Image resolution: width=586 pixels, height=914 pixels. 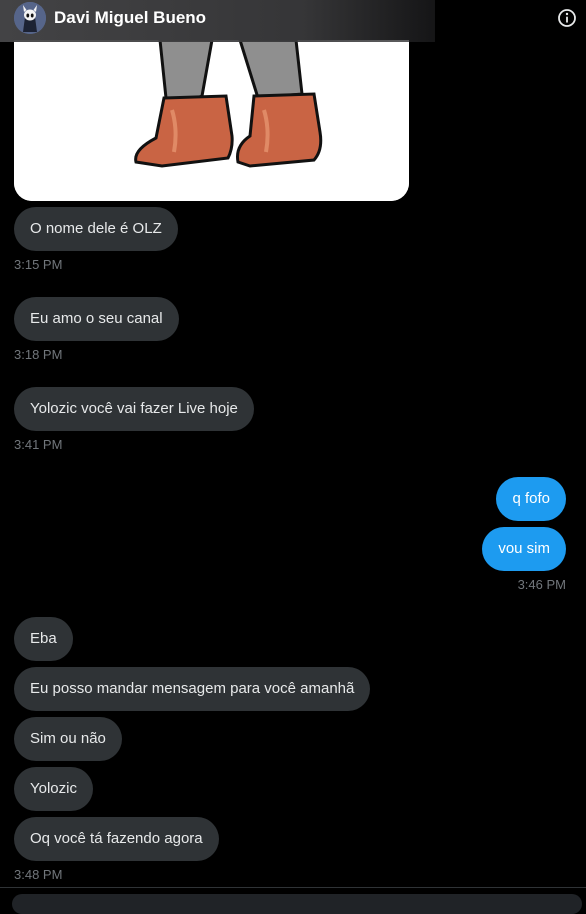 What do you see at coordinates (524, 549) in the screenshot?
I see `message-bubble-sent: vou sim` at bounding box center [524, 549].